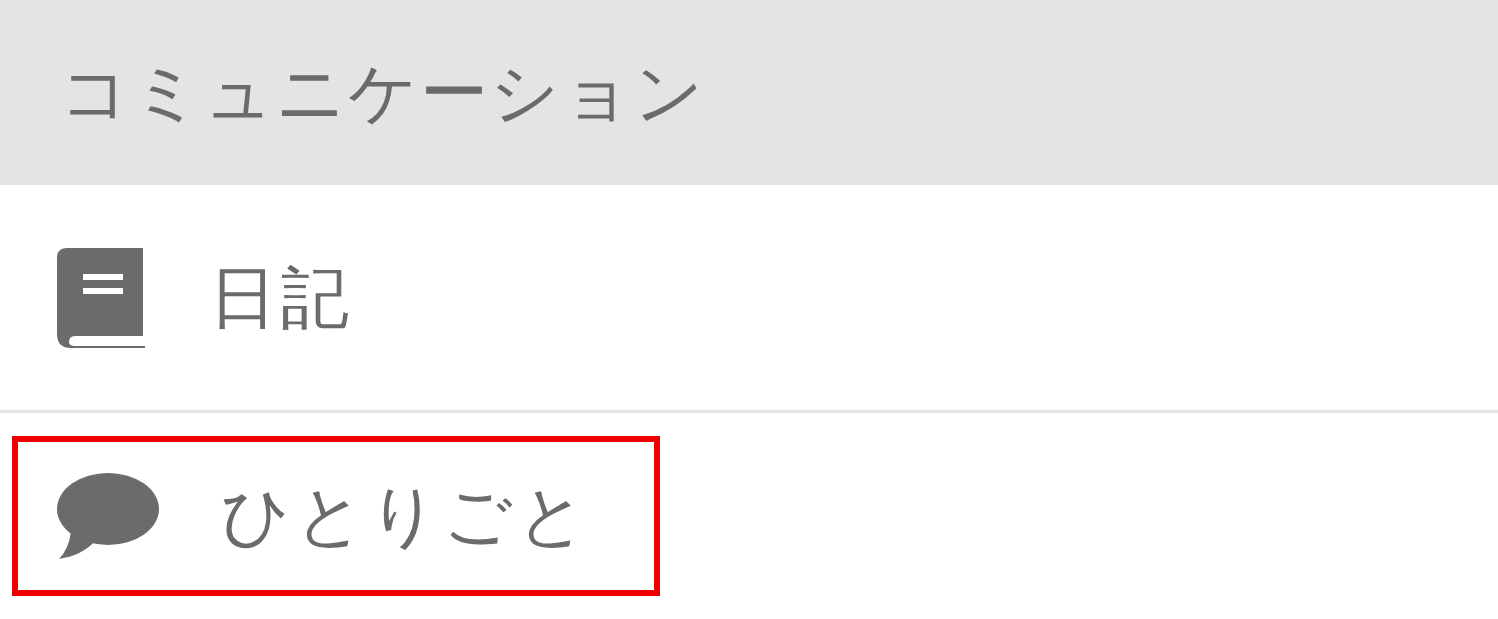 The image size is (1498, 619). What do you see at coordinates (108, 516) in the screenshot?
I see `speech-bubble-icon` at bounding box center [108, 516].